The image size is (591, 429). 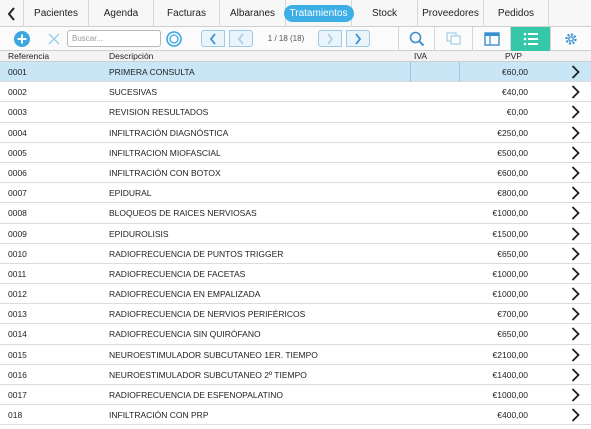 I want to click on search-input, so click(x=114, y=38).